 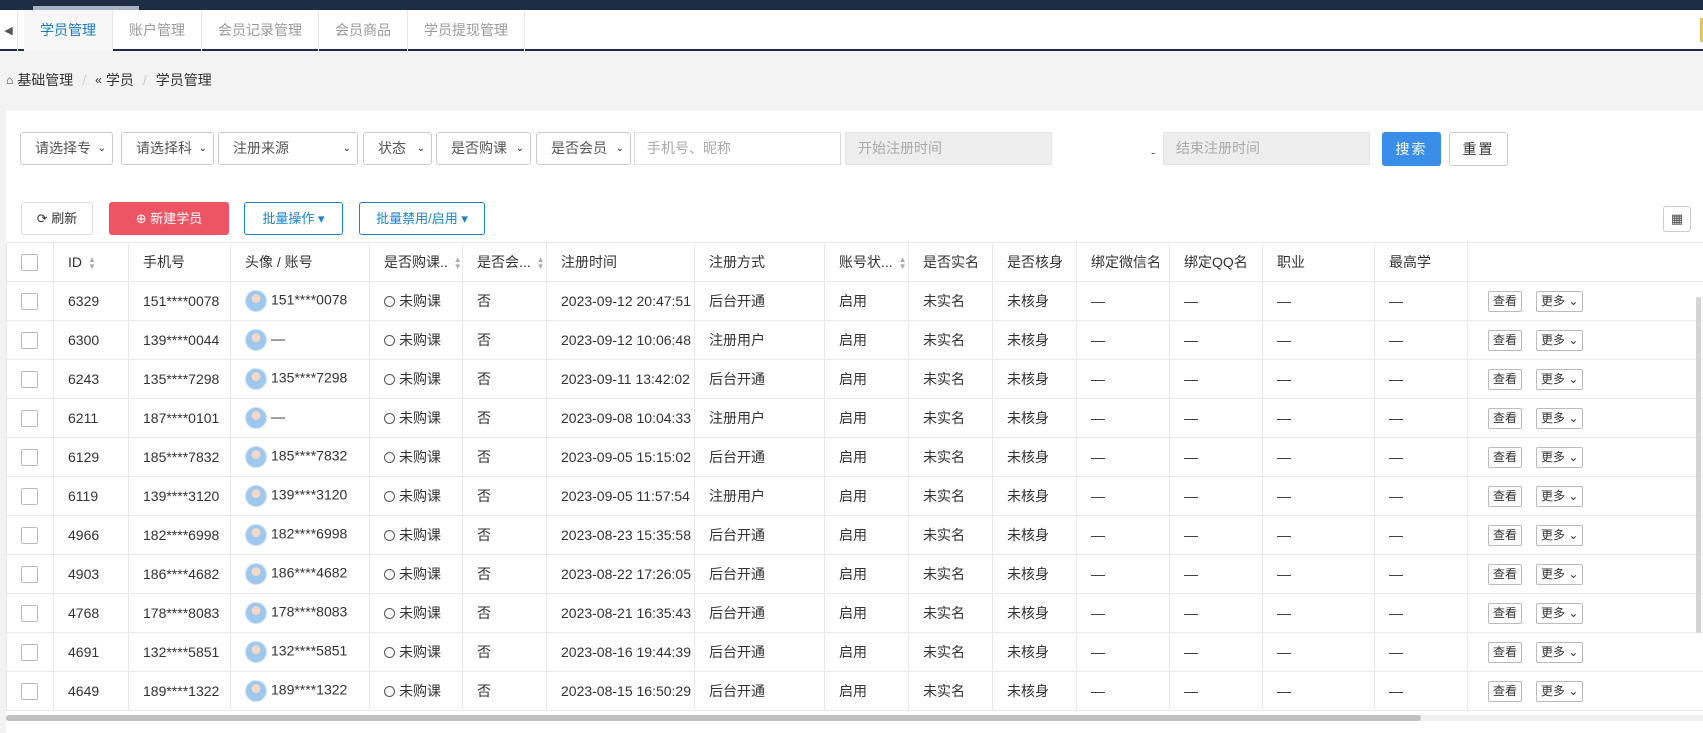 I want to click on keyword-input: 手机号、昵称, so click(x=737, y=148).